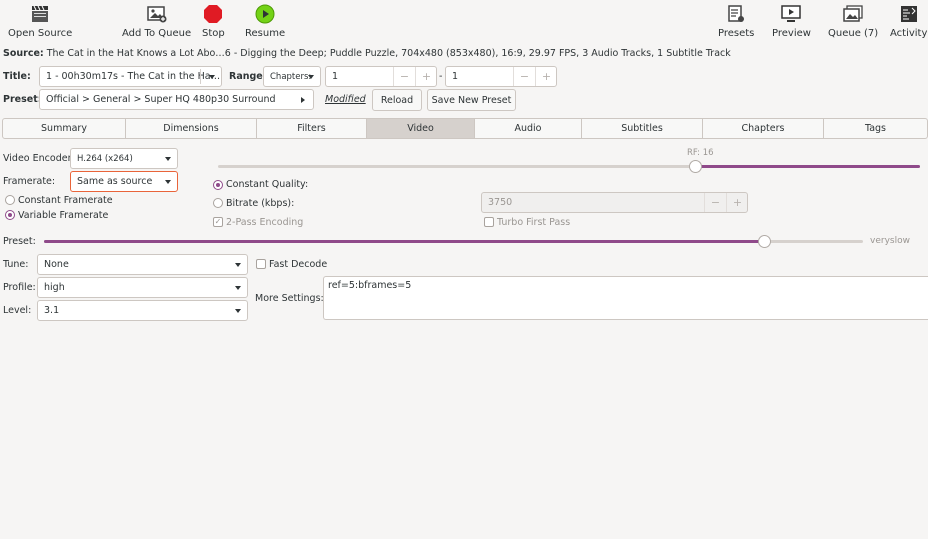 The height and width of the screenshot is (539, 928). I want to click on clapperboard-icon, so click(40, 14).